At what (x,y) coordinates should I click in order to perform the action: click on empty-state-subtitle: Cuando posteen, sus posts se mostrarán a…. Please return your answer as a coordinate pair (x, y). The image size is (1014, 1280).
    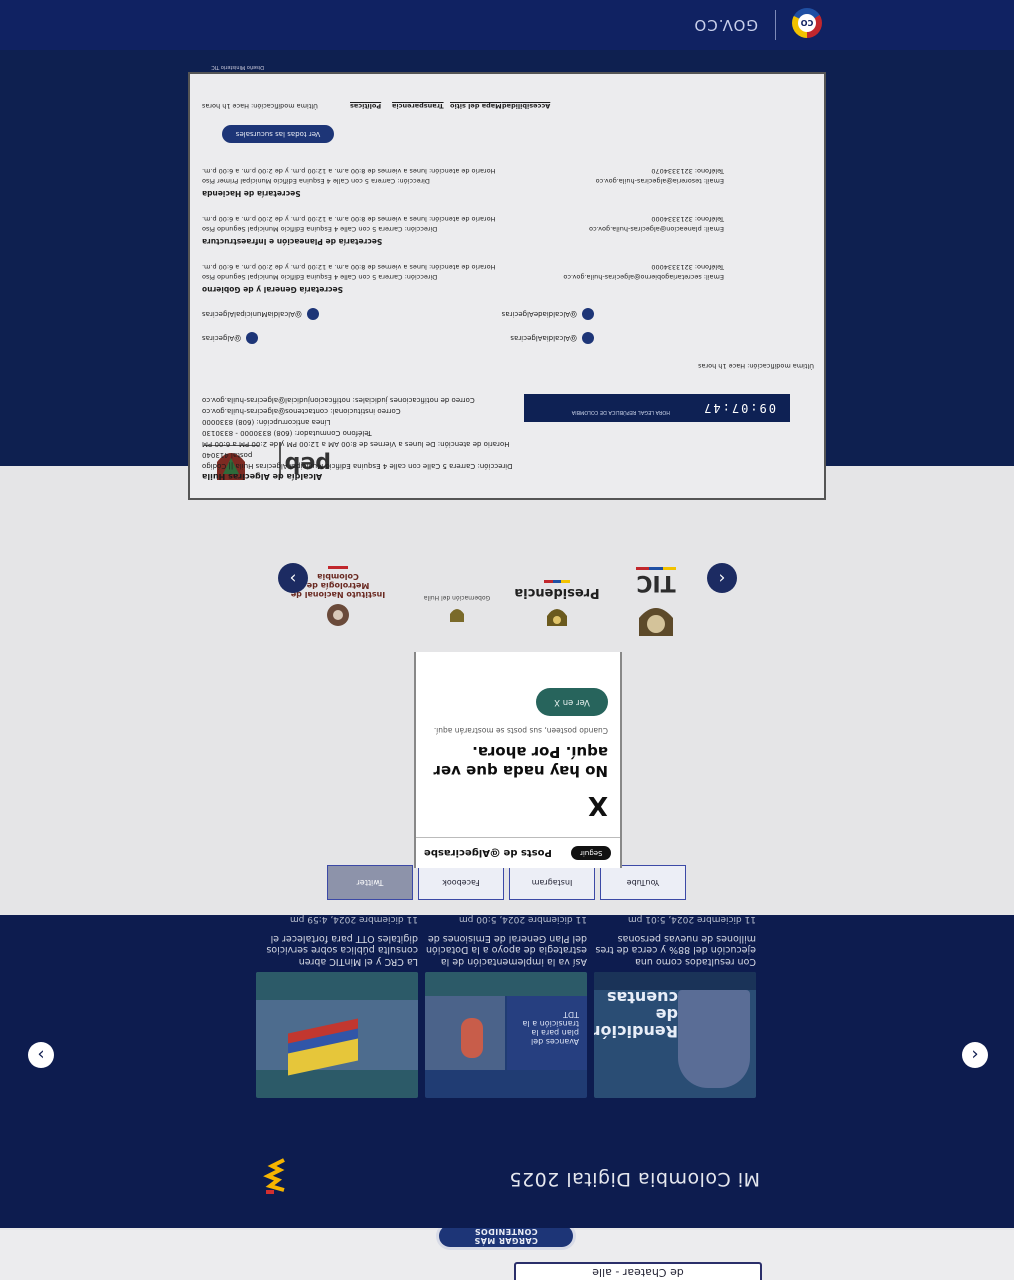
    Looking at the image, I should click on (520, 730).